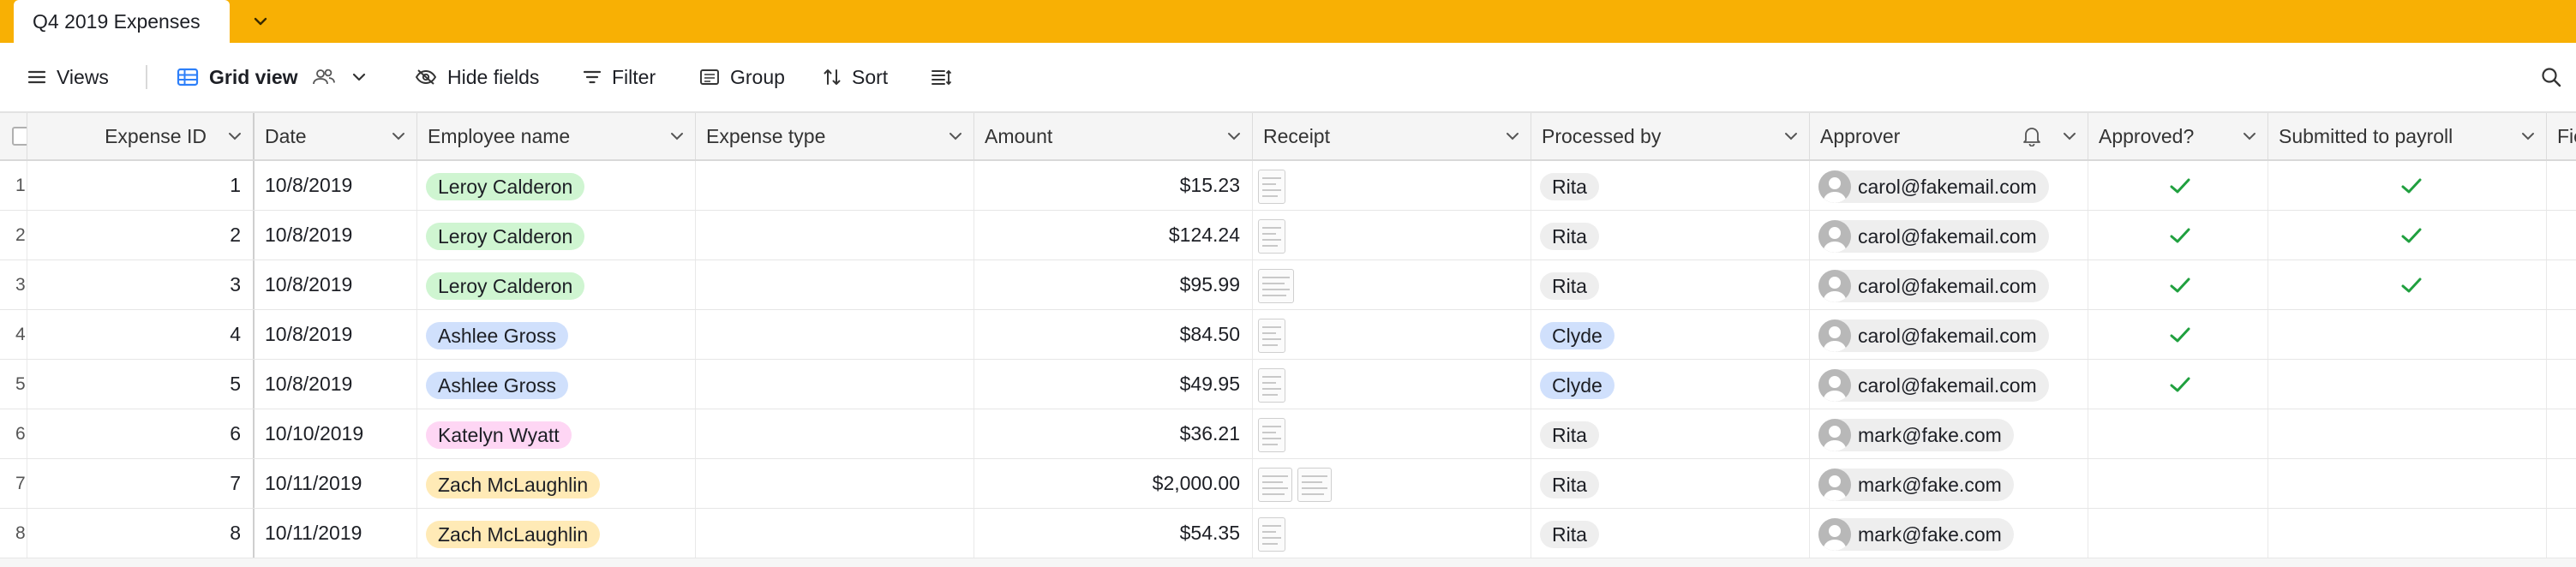 The image size is (2576, 567). What do you see at coordinates (1113, 484) in the screenshot?
I see `cell-amount: $2,000.00` at bounding box center [1113, 484].